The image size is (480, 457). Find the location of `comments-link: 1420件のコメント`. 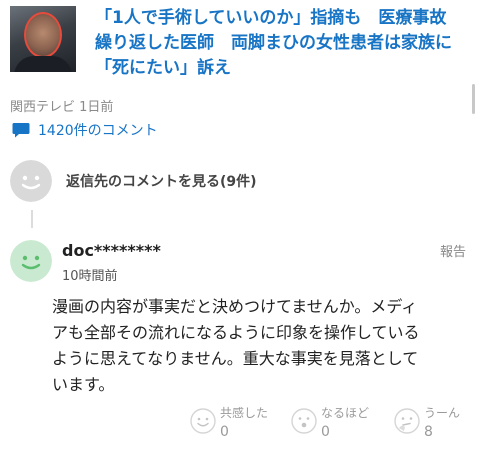

comments-link: 1420件のコメント is located at coordinates (85, 130).